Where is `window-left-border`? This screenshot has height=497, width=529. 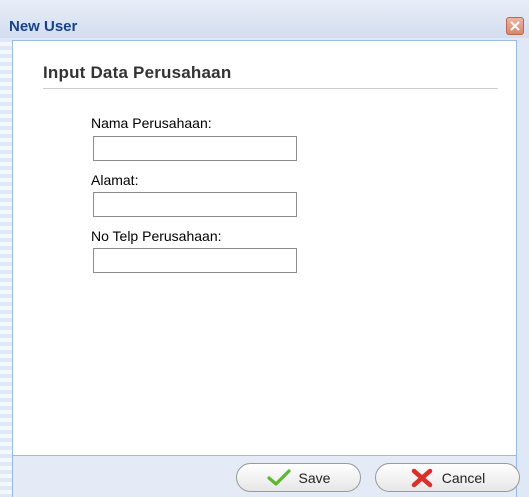 window-left-border is located at coordinates (6, 267).